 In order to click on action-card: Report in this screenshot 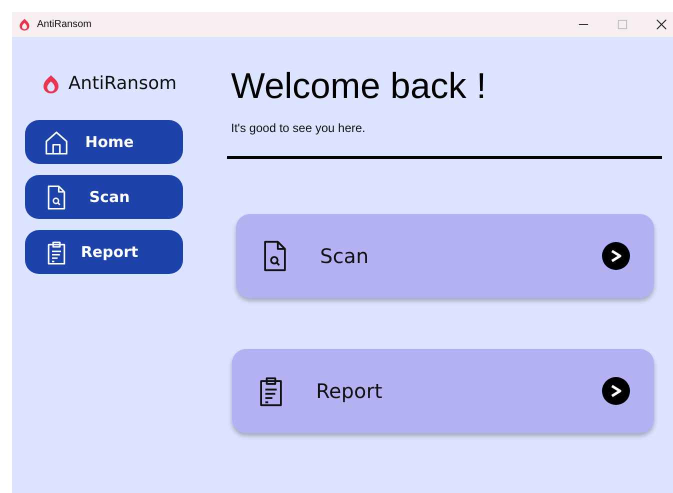, I will do `click(443, 391)`.